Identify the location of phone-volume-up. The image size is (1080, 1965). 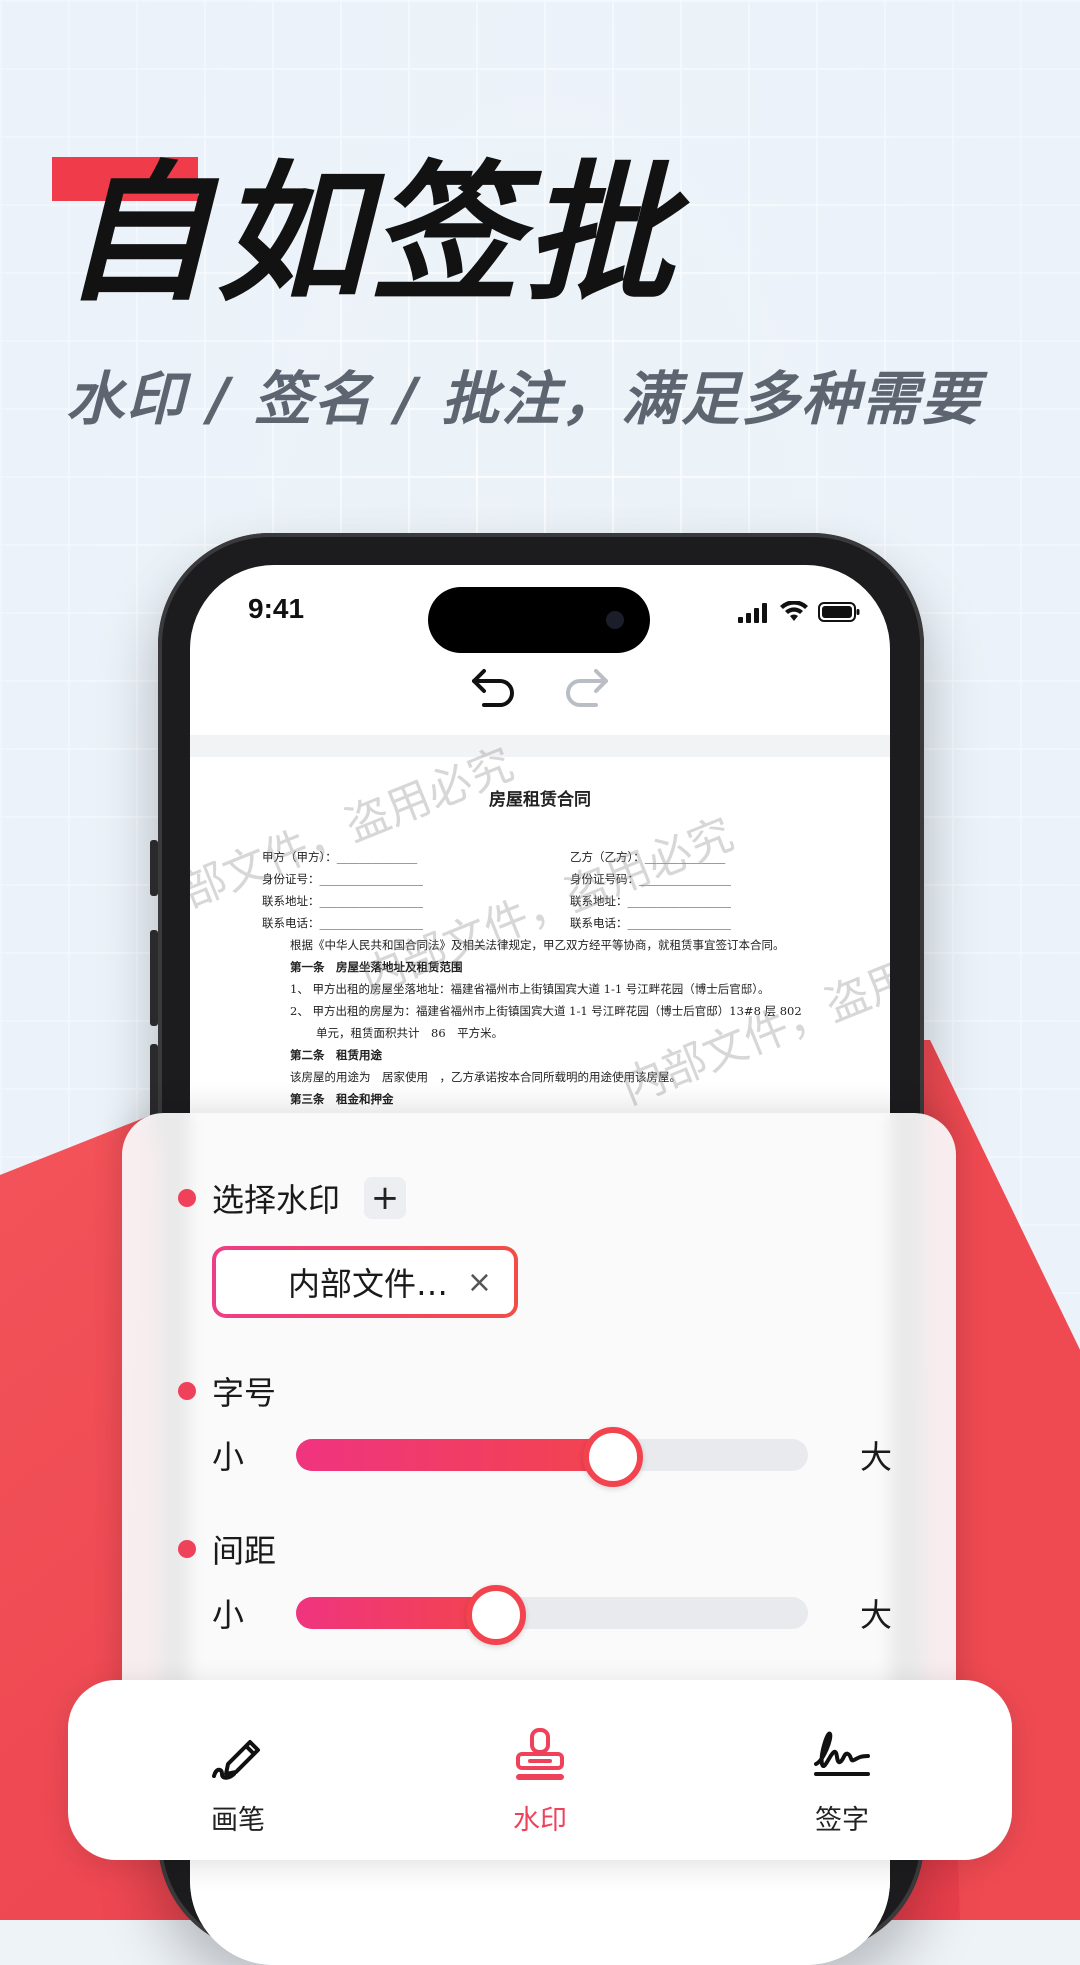
(154, 978).